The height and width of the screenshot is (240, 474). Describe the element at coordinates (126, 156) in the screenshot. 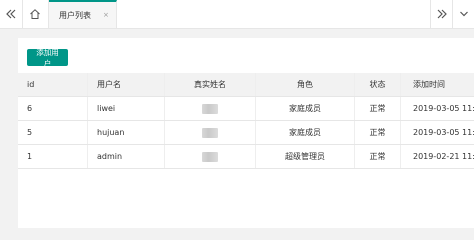

I see `cell-username: admin` at that location.